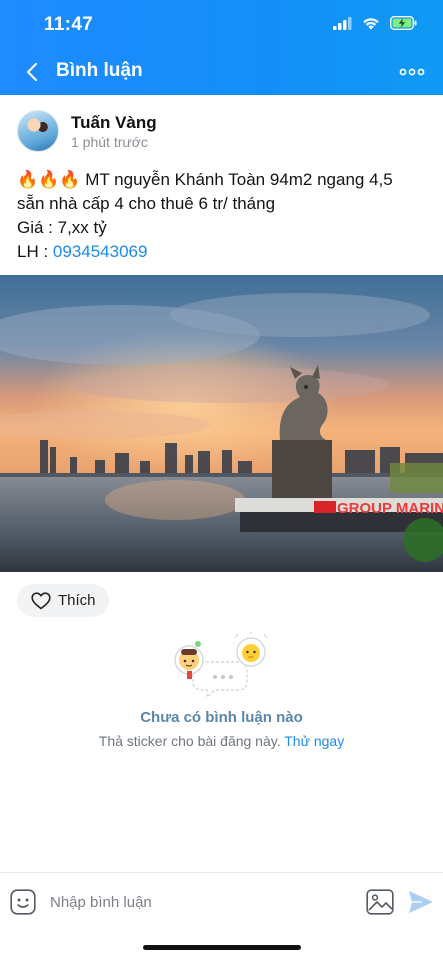 The image size is (443, 959). I want to click on status-icons, so click(375, 23).